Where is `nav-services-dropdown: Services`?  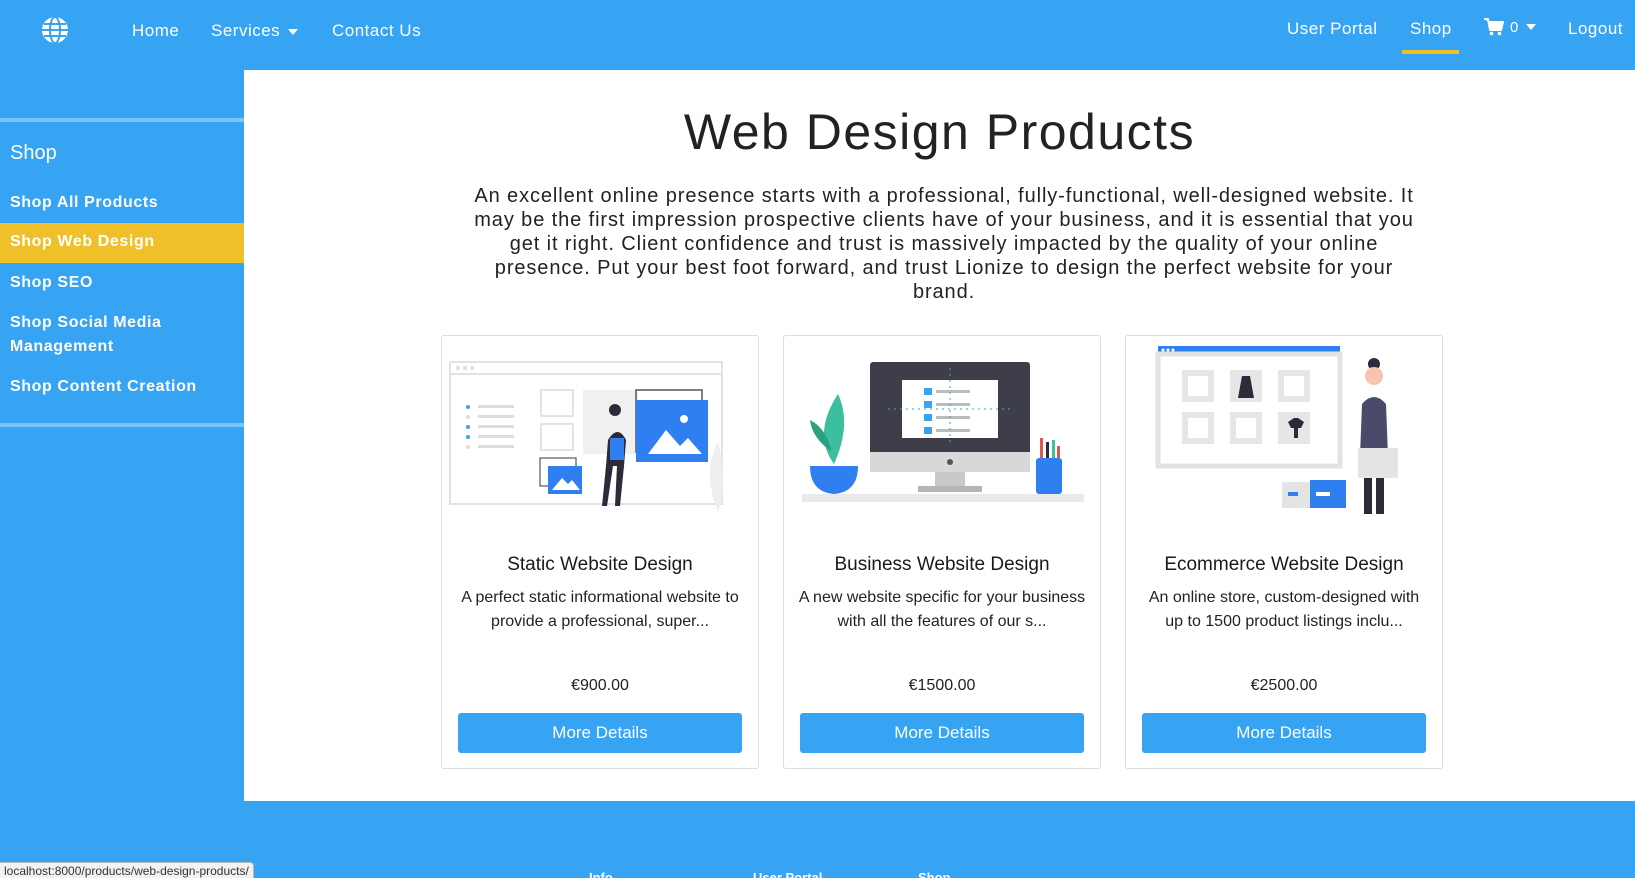 nav-services-dropdown: Services is located at coordinates (255, 31).